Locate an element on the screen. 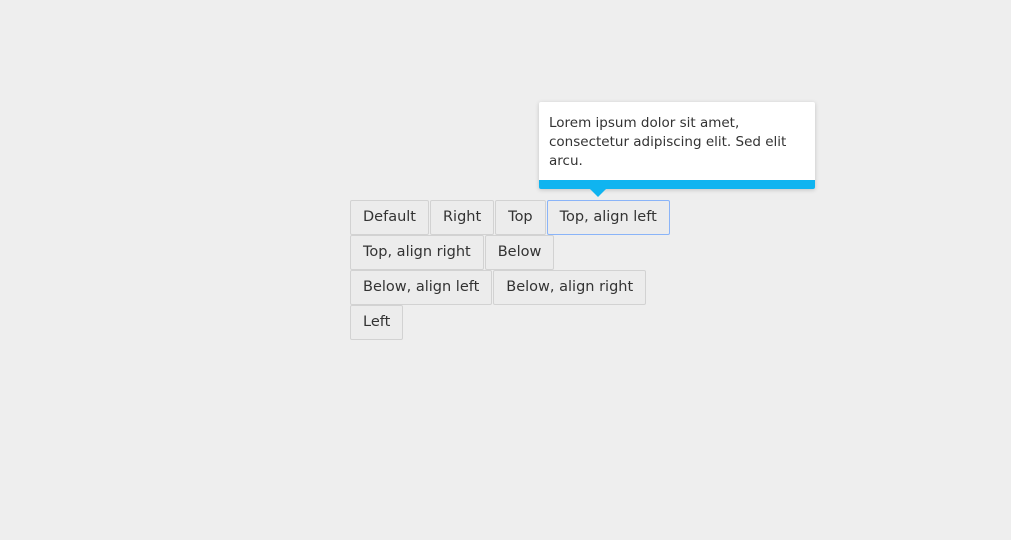  default-button: Default is located at coordinates (389, 217).